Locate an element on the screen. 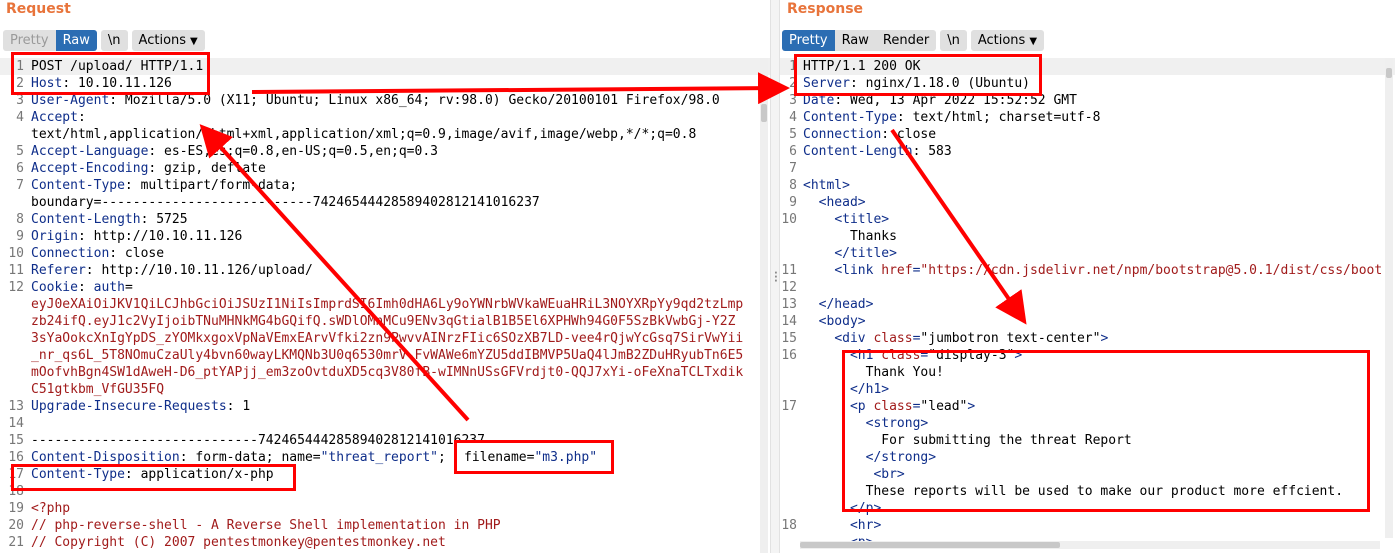  token: : form-data; name= is located at coordinates (250, 457).